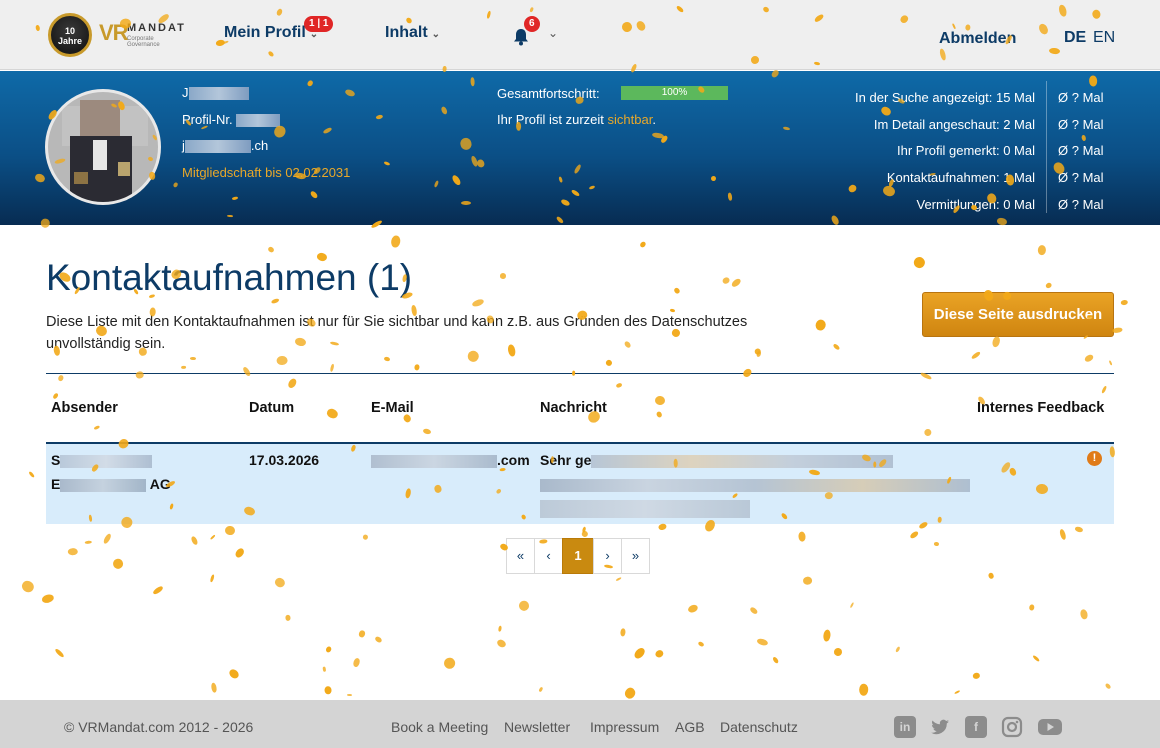 The width and height of the screenshot is (1160, 748). I want to click on logout-link: Abmelden, so click(977, 39).